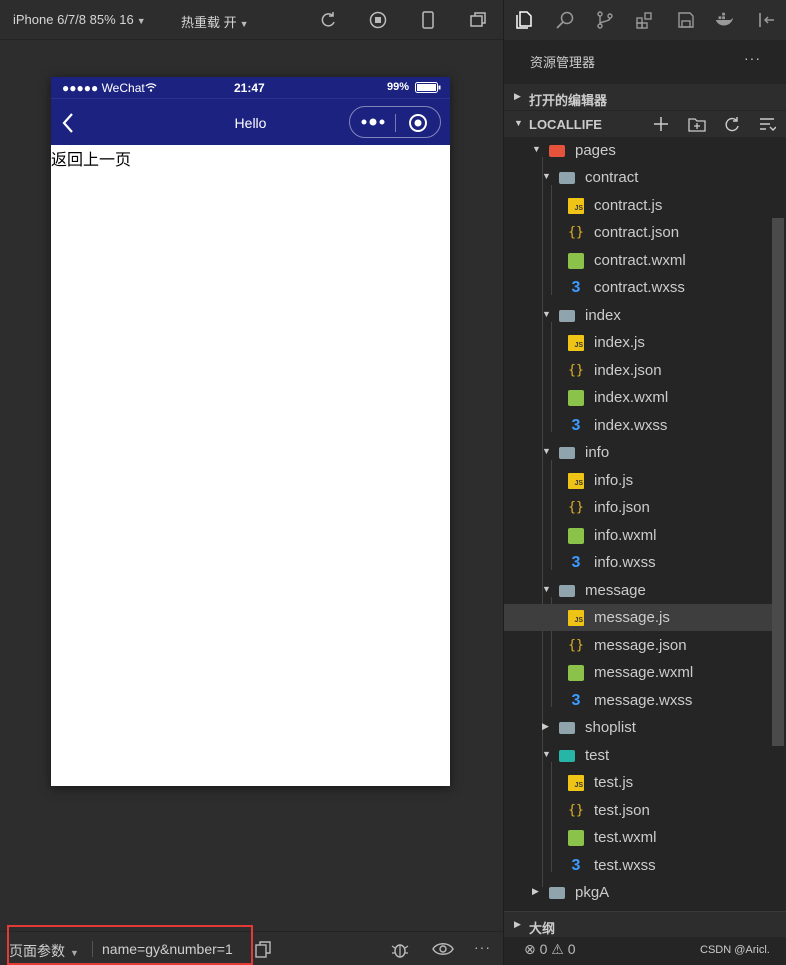 The width and height of the screenshot is (786, 965). I want to click on tree-file: JS info.js, so click(639, 480).